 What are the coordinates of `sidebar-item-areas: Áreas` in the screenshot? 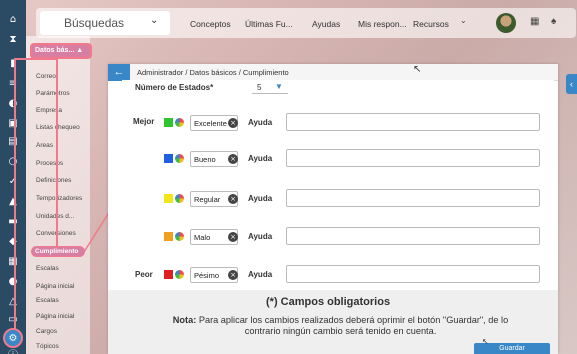 It's located at (62, 145).